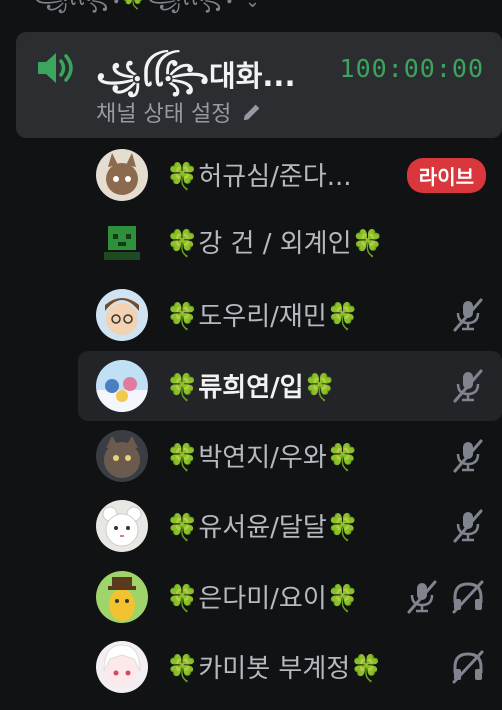 The height and width of the screenshot is (710, 502). What do you see at coordinates (55, 68) in the screenshot?
I see `speaker-icon` at bounding box center [55, 68].